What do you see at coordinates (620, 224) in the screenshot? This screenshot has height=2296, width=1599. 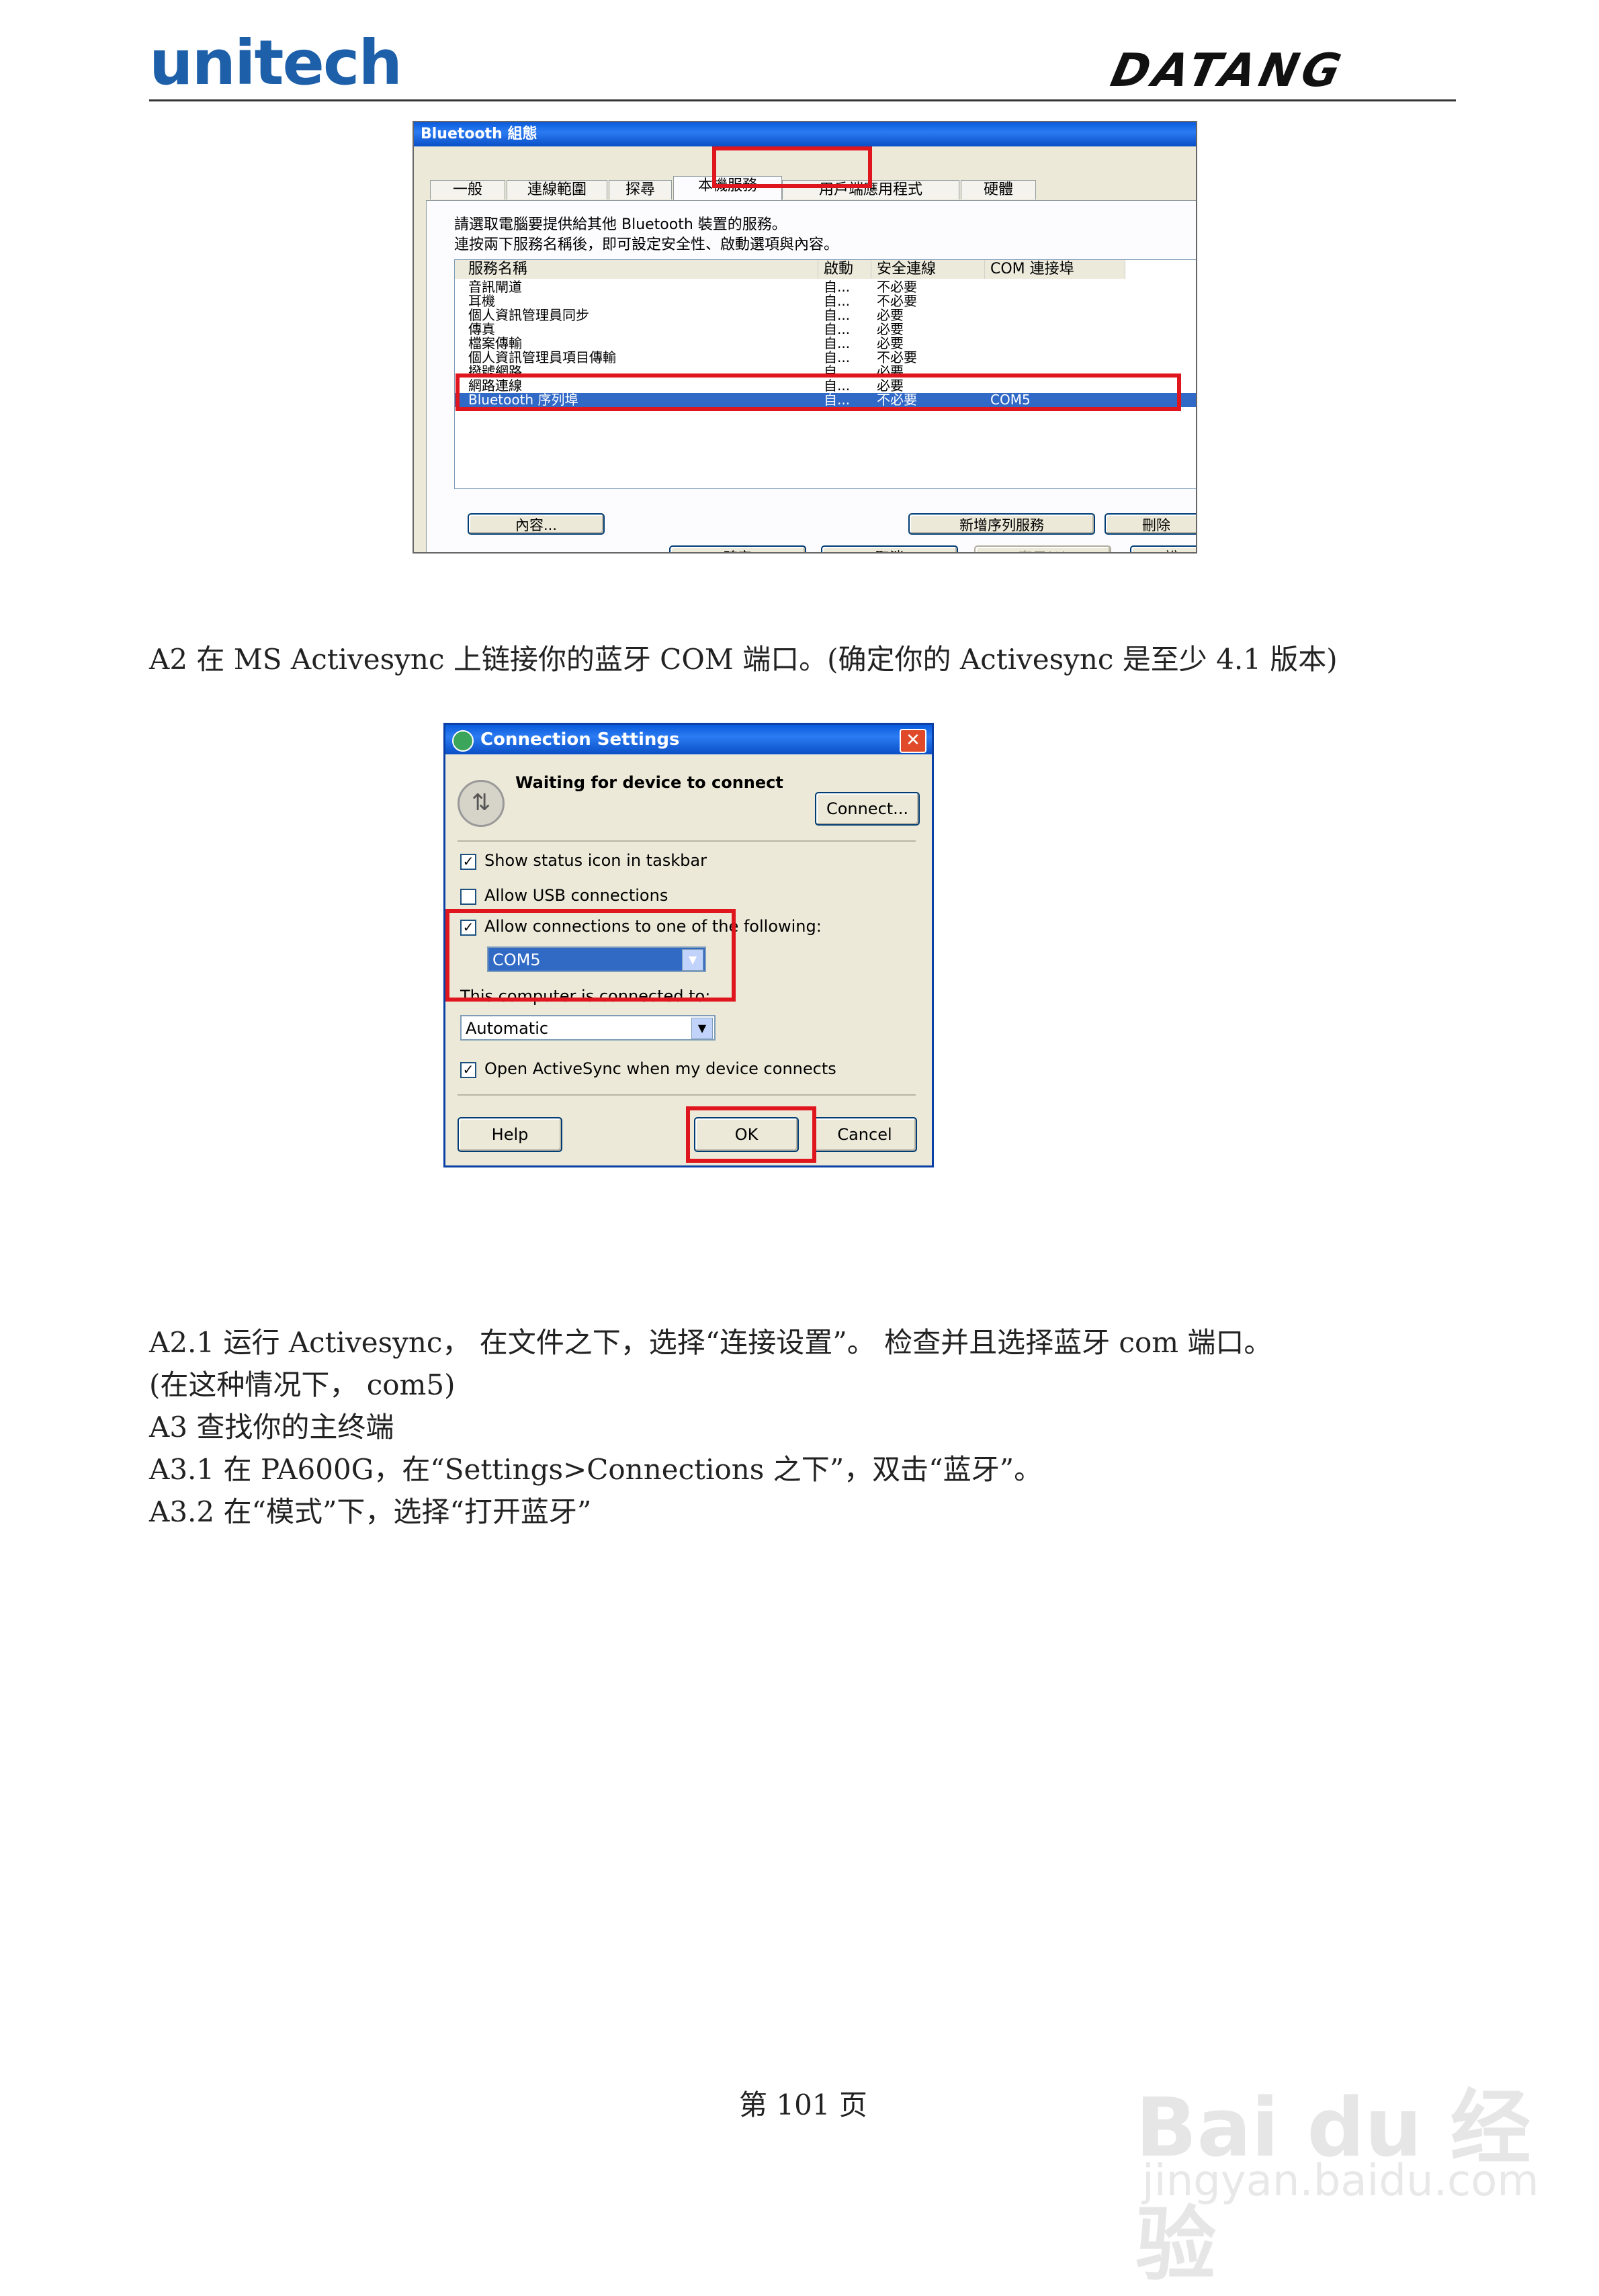 I see `panel-description-1: 請選取電腦要提供給其他 Bluetooth 裝置的服務。` at bounding box center [620, 224].